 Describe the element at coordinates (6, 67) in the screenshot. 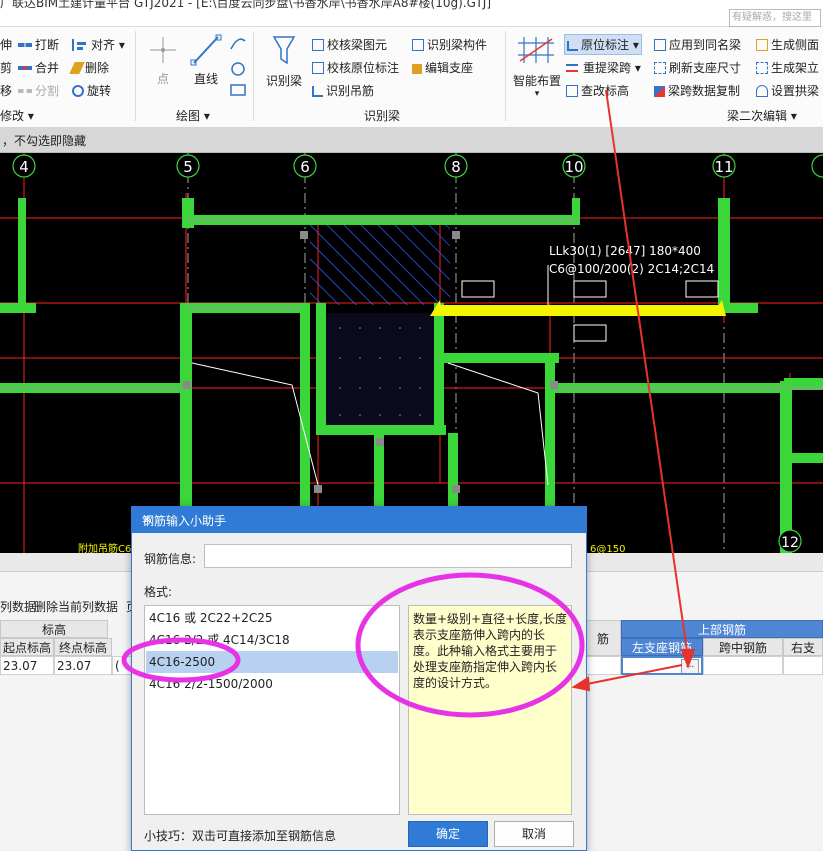

I see `trim-button: 剪` at that location.